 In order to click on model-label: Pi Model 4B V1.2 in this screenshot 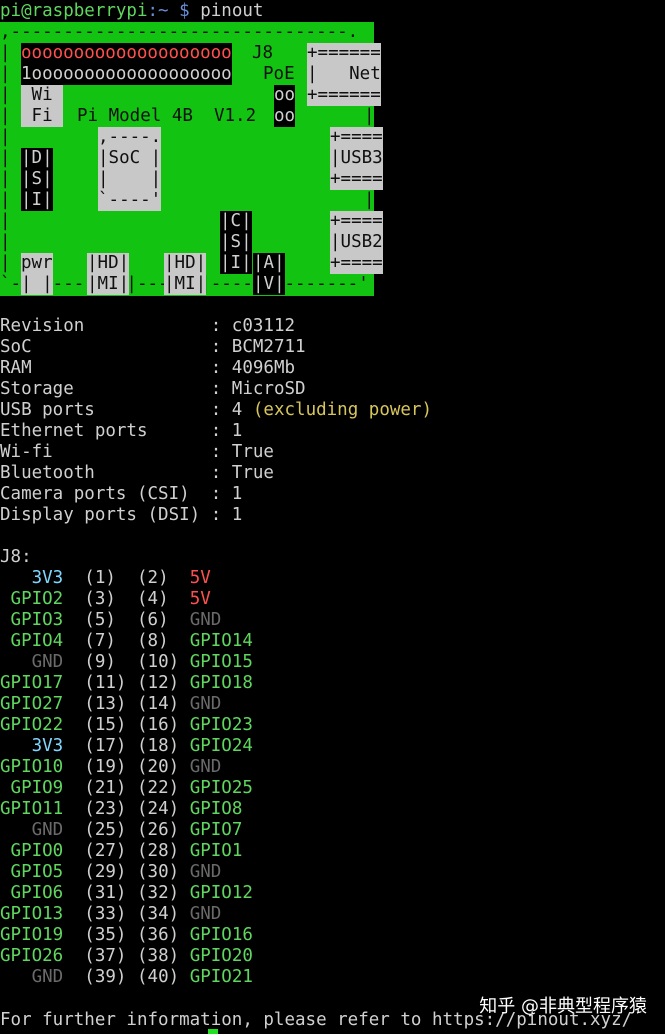, I will do `click(167, 116)`.